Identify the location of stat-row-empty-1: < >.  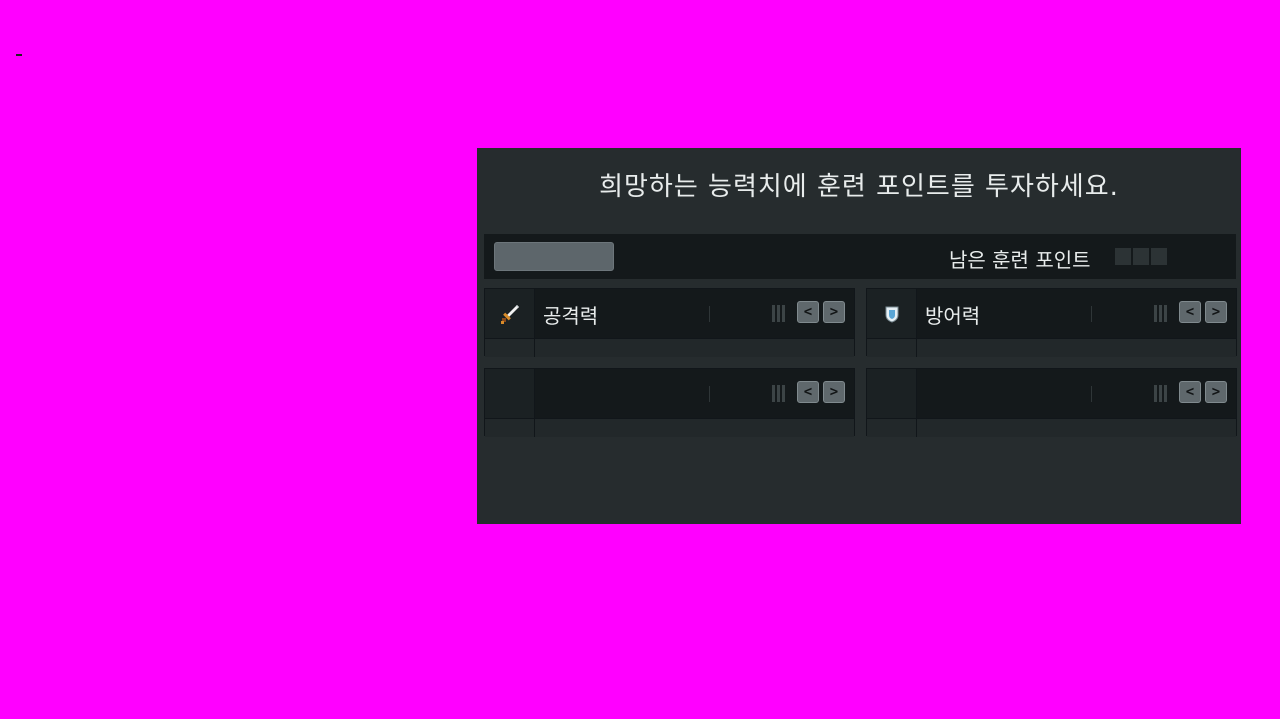
(669, 402).